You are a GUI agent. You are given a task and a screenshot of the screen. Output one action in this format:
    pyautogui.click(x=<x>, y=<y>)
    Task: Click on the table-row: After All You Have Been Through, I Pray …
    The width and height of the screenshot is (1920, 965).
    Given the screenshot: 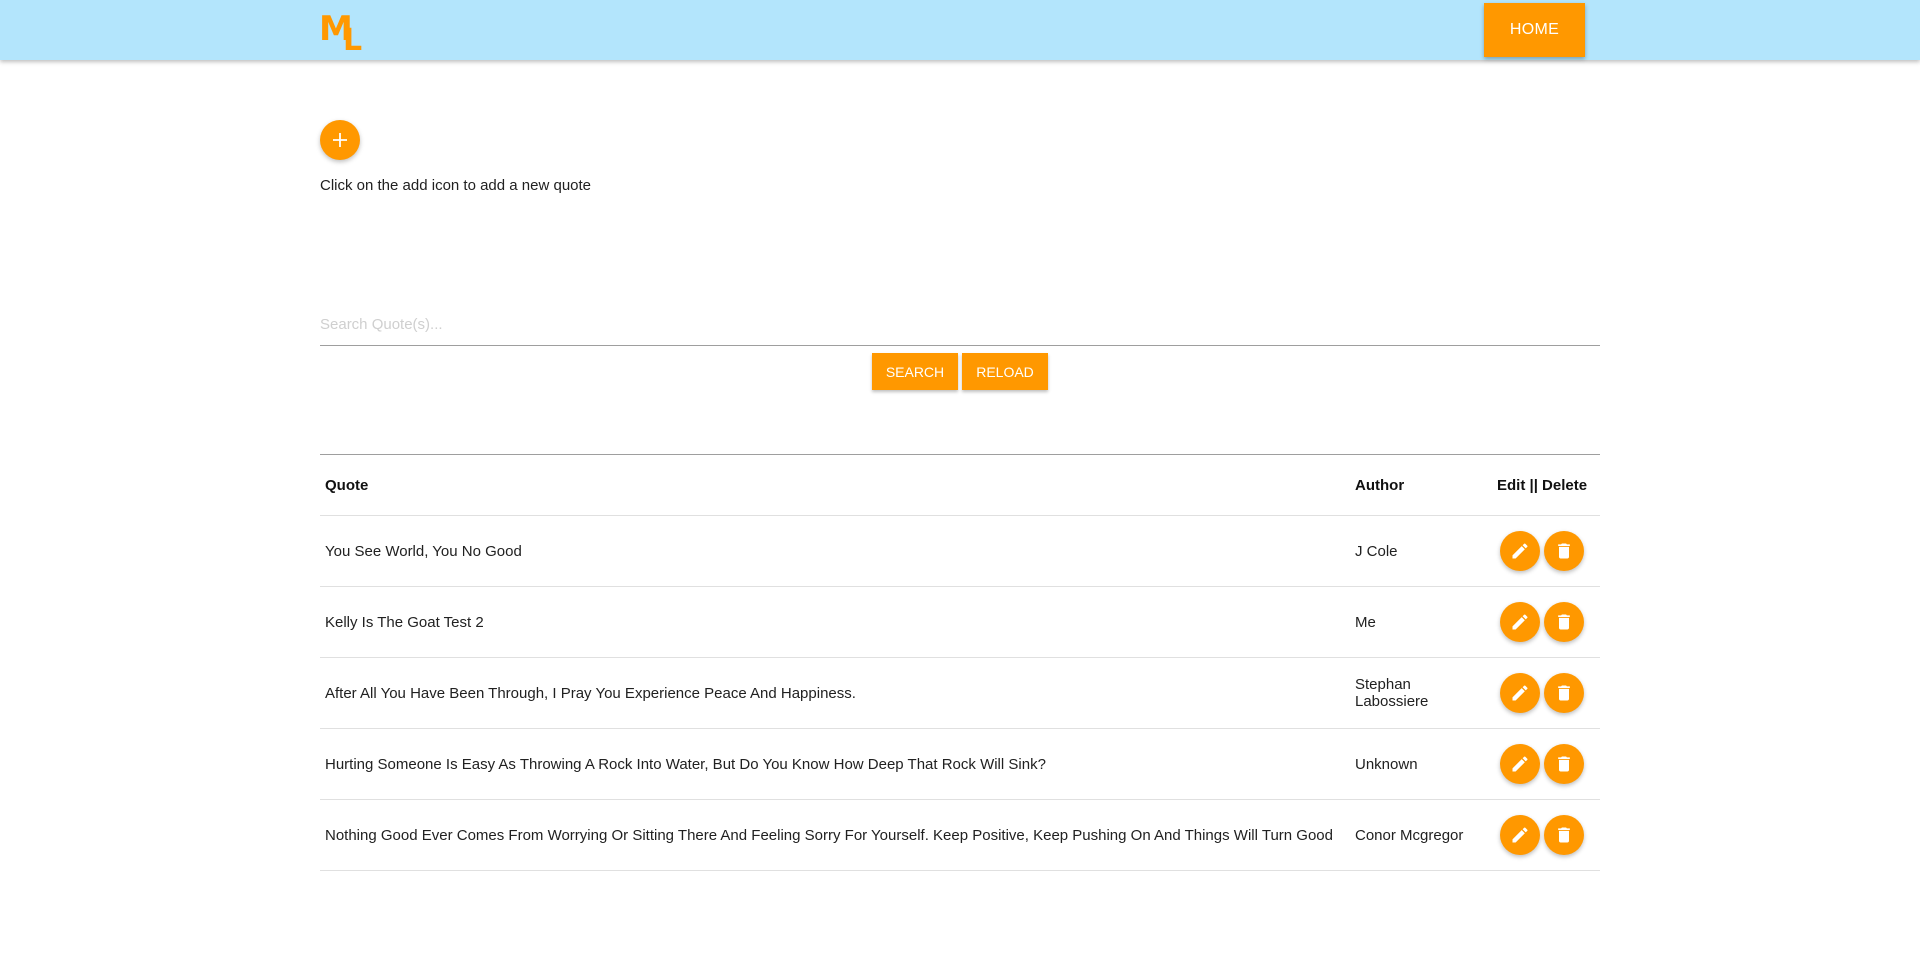 What is the action you would take?
    pyautogui.click(x=960, y=693)
    